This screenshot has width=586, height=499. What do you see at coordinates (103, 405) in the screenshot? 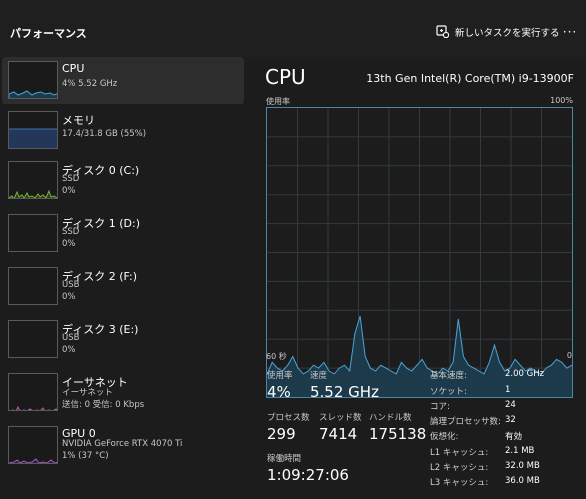
I see `sidebar-item-throughput: 送信: 0 受信: 0 Kbps` at bounding box center [103, 405].